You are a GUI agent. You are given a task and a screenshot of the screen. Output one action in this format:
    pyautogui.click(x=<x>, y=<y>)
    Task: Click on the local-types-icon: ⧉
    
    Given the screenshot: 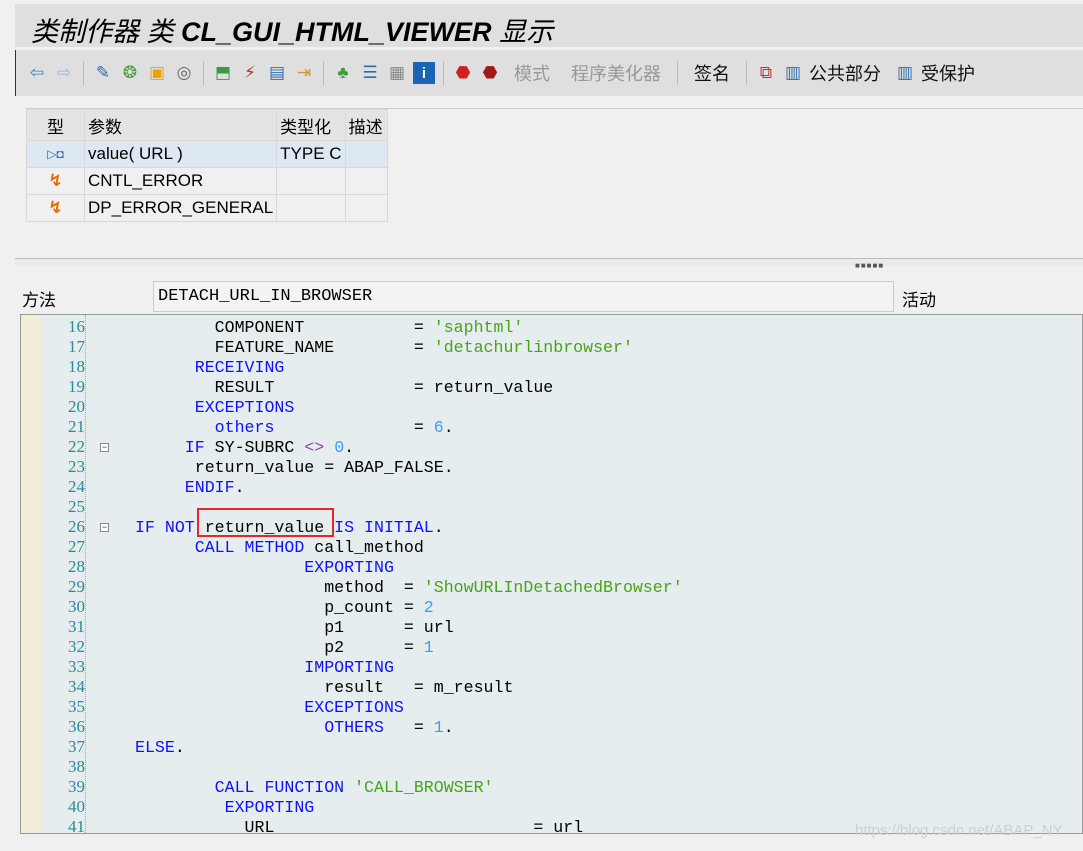 What is the action you would take?
    pyautogui.click(x=766, y=73)
    